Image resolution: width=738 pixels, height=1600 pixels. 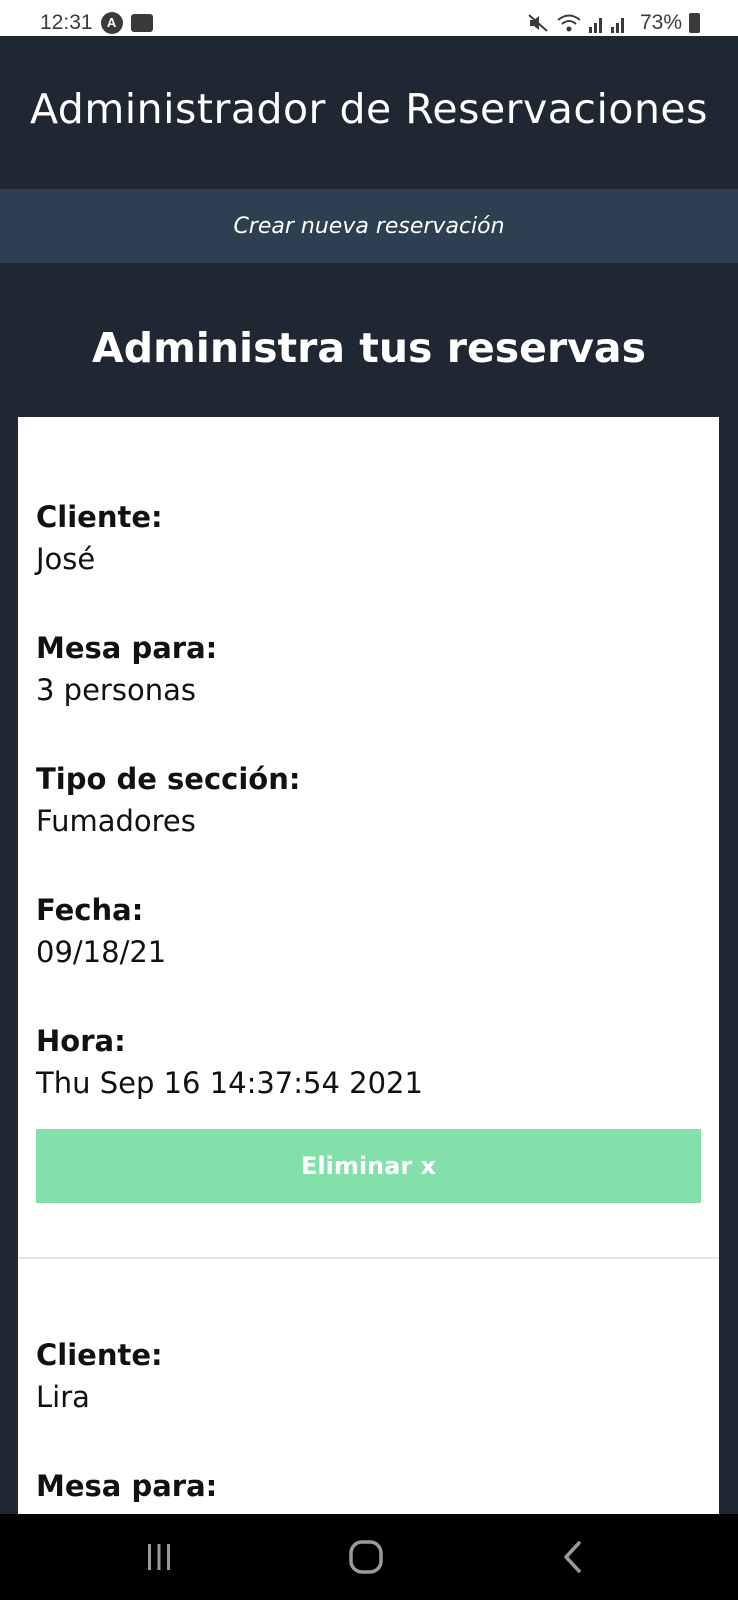 I want to click on delete-button: Eliminar x, so click(x=368, y=1166).